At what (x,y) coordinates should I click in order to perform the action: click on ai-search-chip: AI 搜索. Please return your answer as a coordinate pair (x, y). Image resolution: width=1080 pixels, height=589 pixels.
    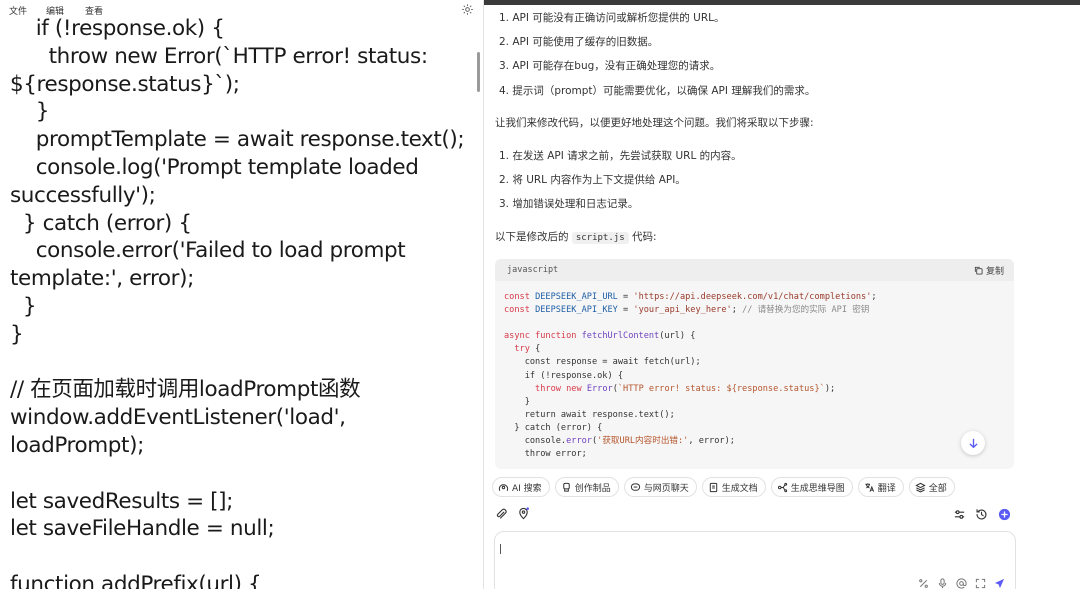
    Looking at the image, I should click on (521, 487).